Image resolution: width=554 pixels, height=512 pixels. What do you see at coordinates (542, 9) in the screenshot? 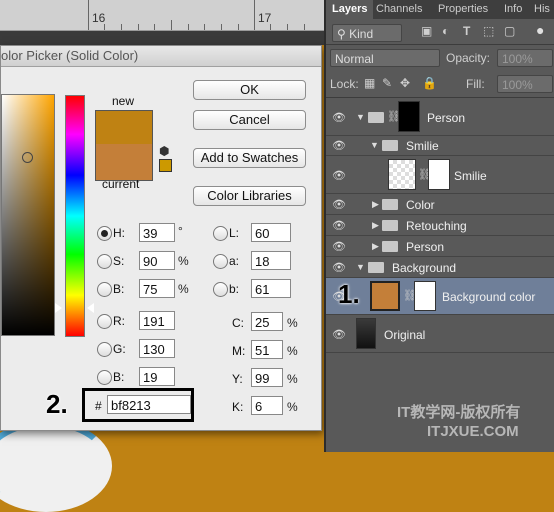
I see `tab-history: His` at bounding box center [542, 9].